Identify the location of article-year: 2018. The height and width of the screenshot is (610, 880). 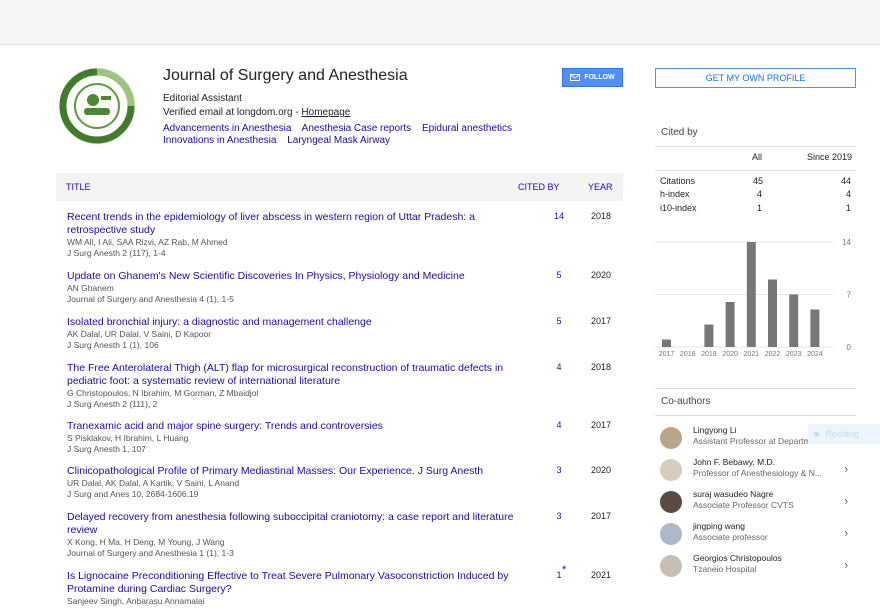
(601, 367).